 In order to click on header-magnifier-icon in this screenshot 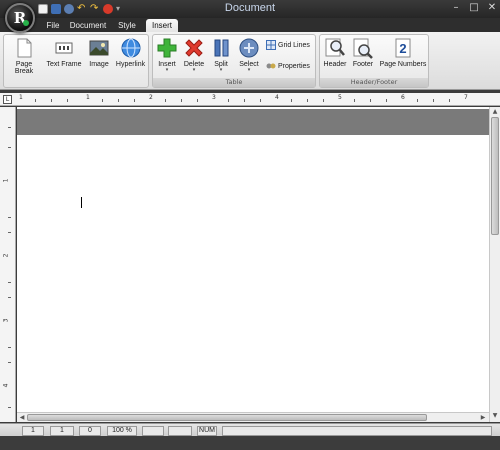, I will do `click(335, 47)`.